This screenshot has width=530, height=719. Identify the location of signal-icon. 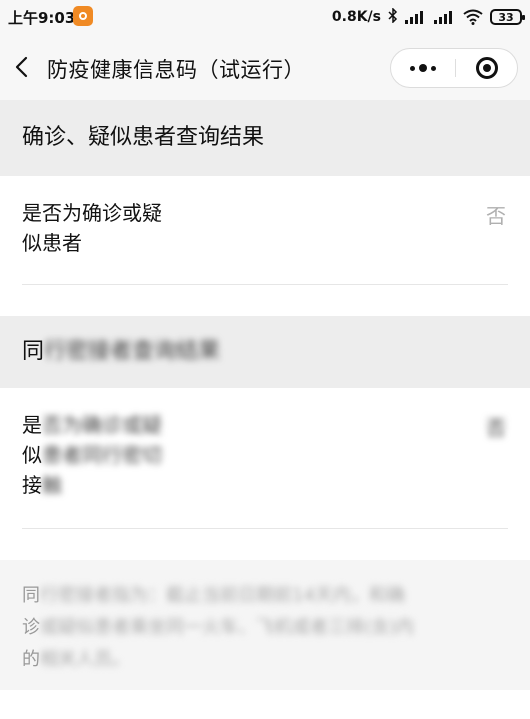
(416, 17).